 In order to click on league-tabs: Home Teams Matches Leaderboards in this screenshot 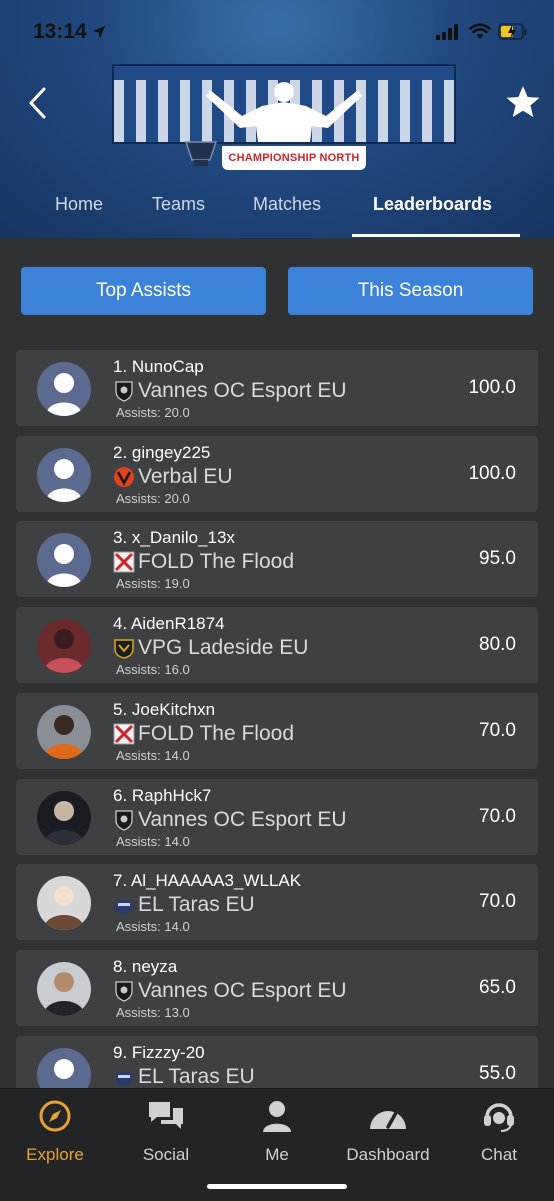, I will do `click(277, 212)`.